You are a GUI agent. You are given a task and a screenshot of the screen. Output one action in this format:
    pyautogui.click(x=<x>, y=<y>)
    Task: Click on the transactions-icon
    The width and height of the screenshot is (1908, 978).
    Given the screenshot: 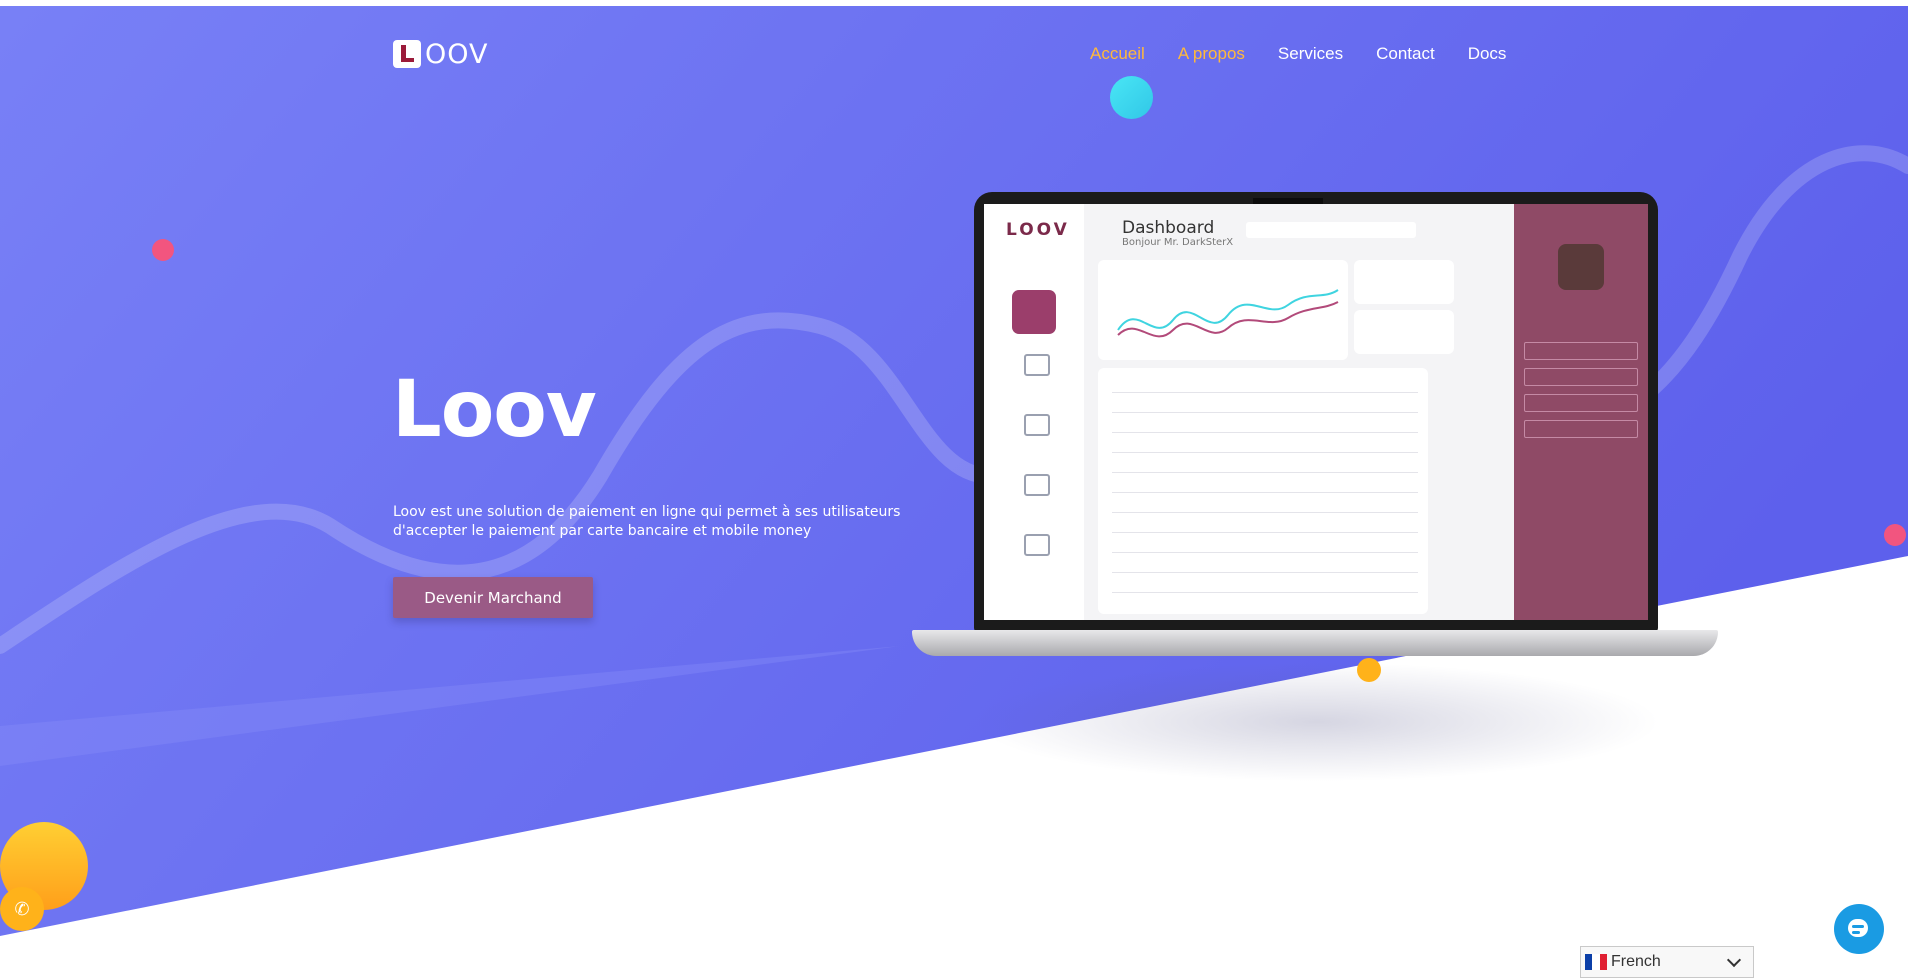 What is the action you would take?
    pyautogui.click(x=1037, y=425)
    